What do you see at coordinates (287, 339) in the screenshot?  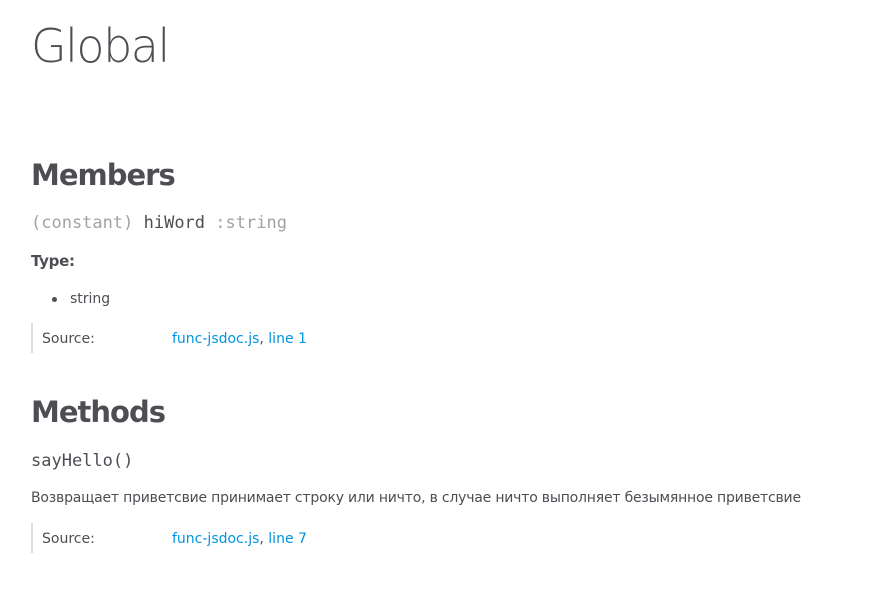 I see `member-source-line-link: line 1` at bounding box center [287, 339].